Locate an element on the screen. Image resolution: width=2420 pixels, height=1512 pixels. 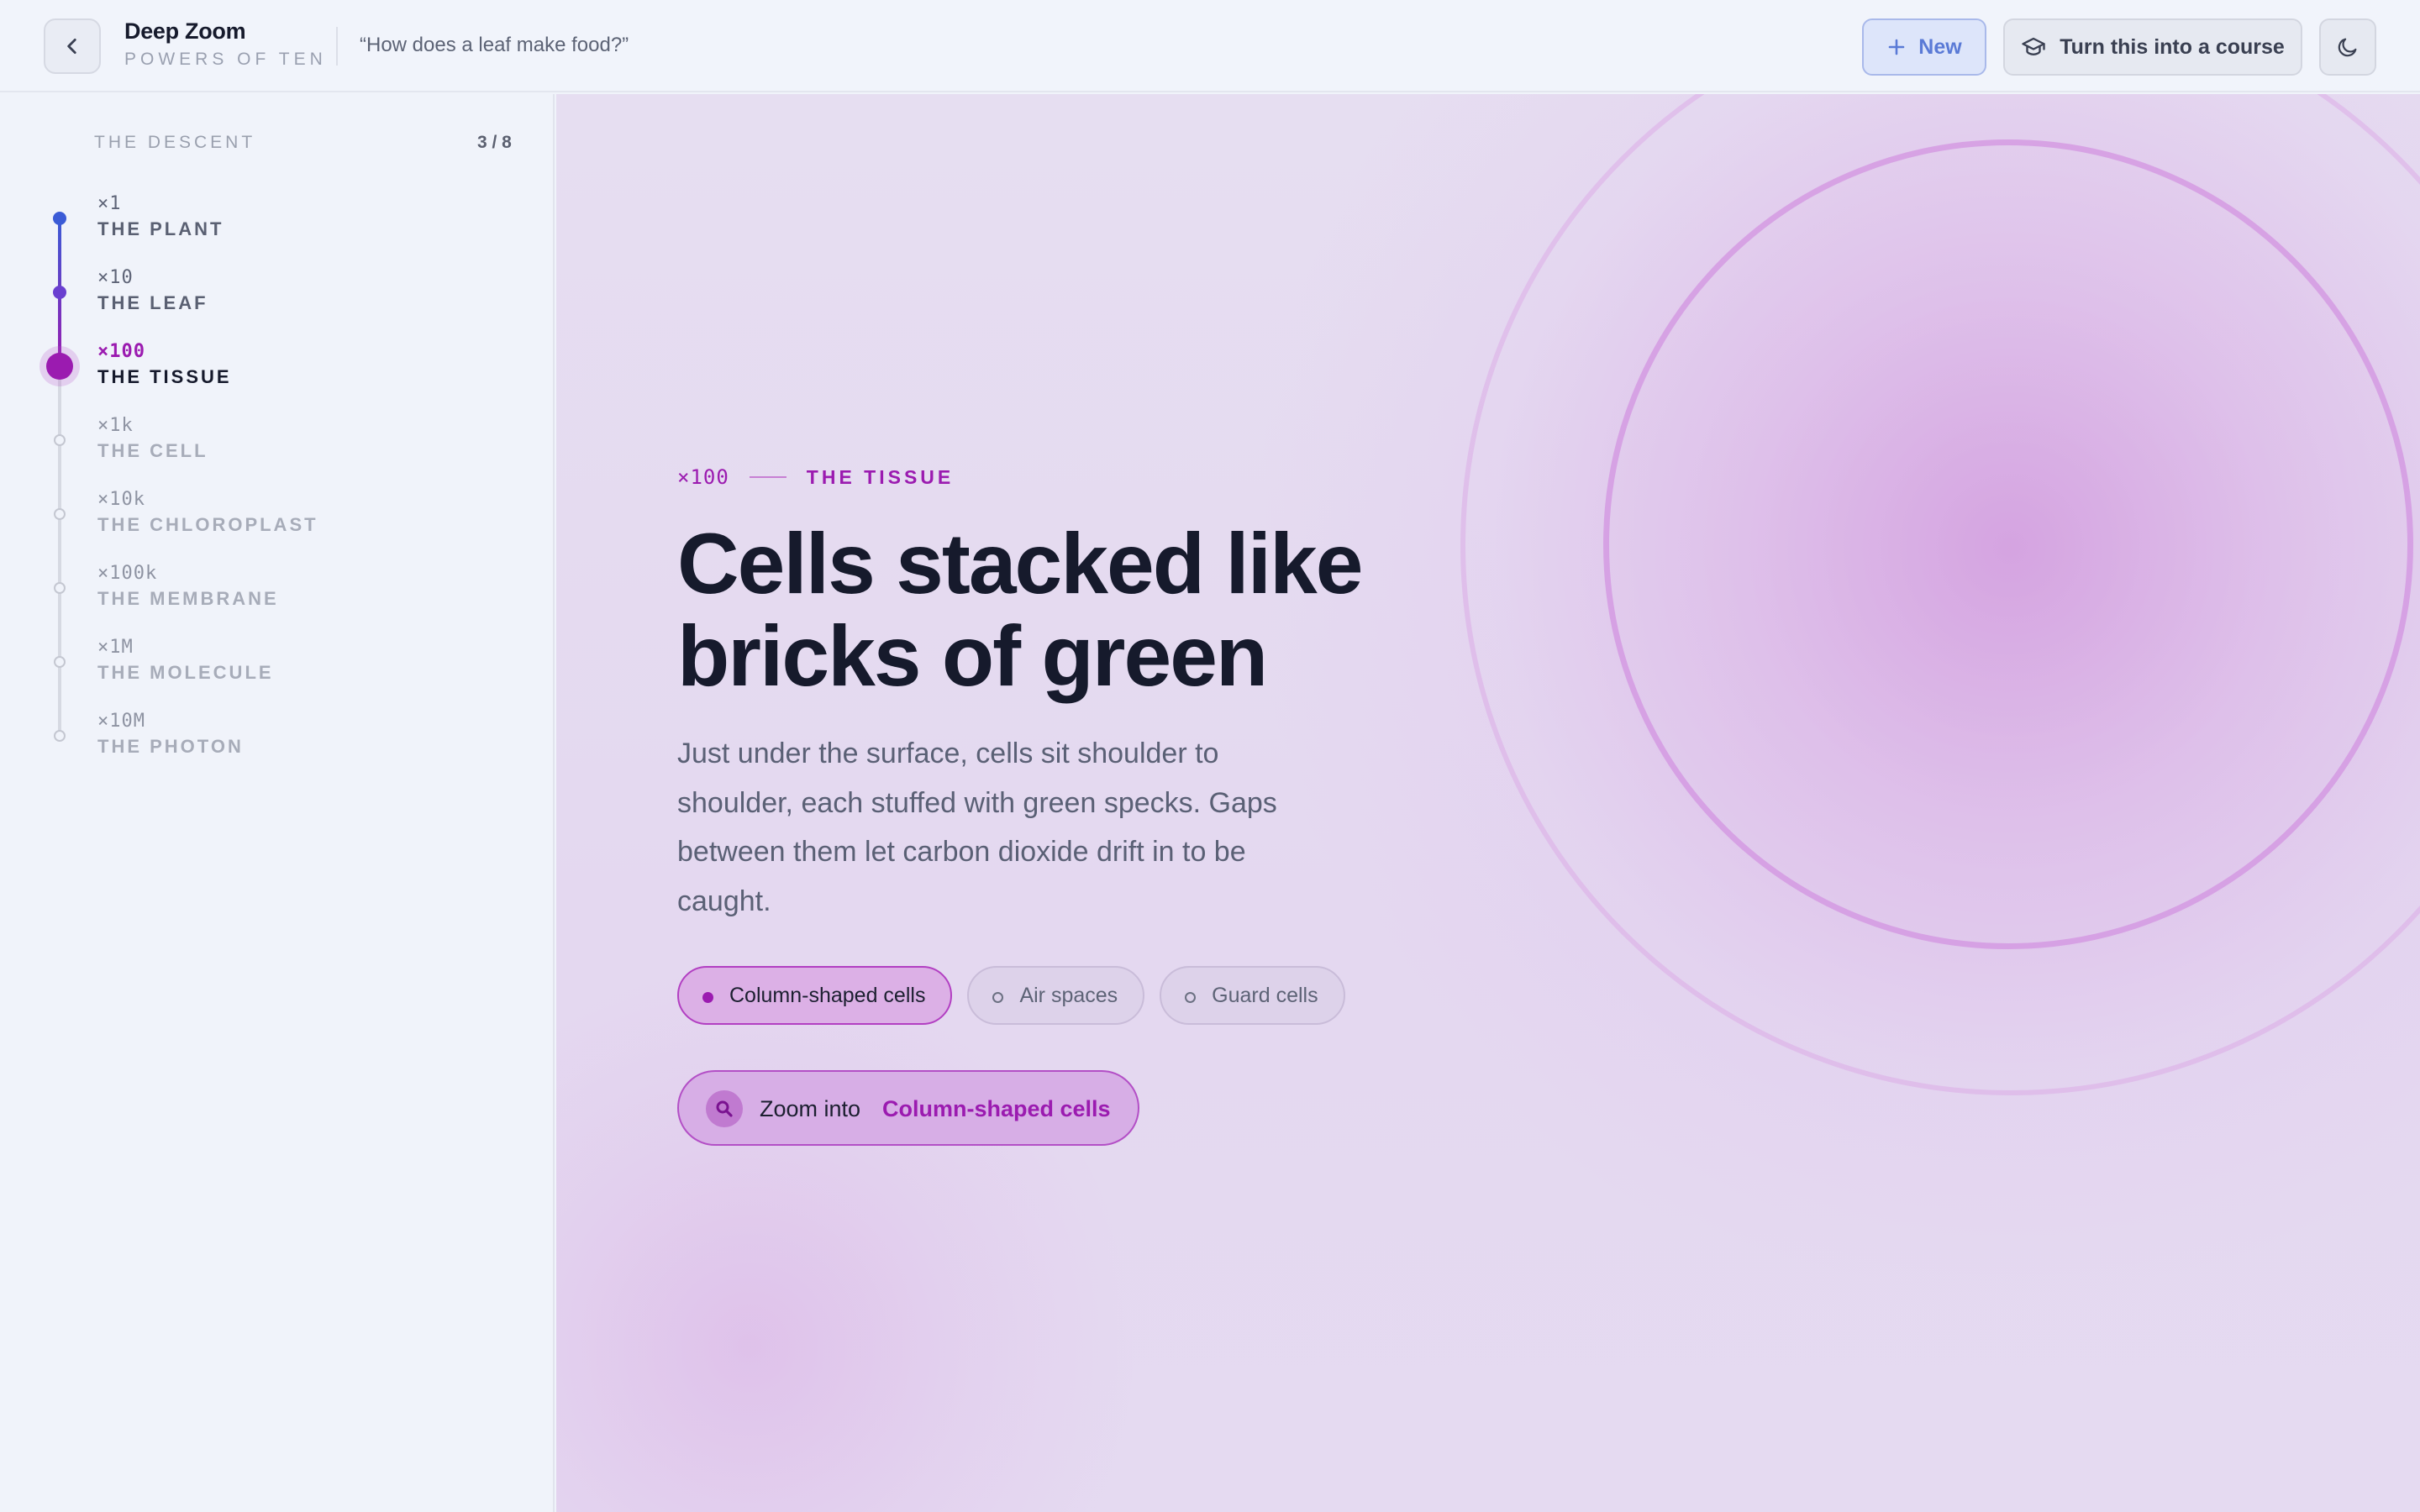
step-scale: ×1M is located at coordinates (116, 647).